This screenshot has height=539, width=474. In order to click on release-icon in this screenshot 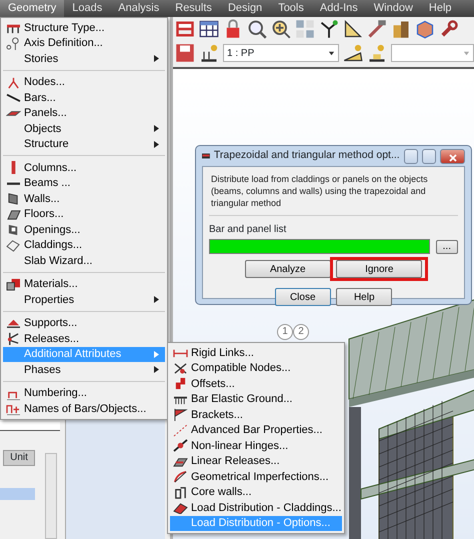, I will do `click(13, 339)`.